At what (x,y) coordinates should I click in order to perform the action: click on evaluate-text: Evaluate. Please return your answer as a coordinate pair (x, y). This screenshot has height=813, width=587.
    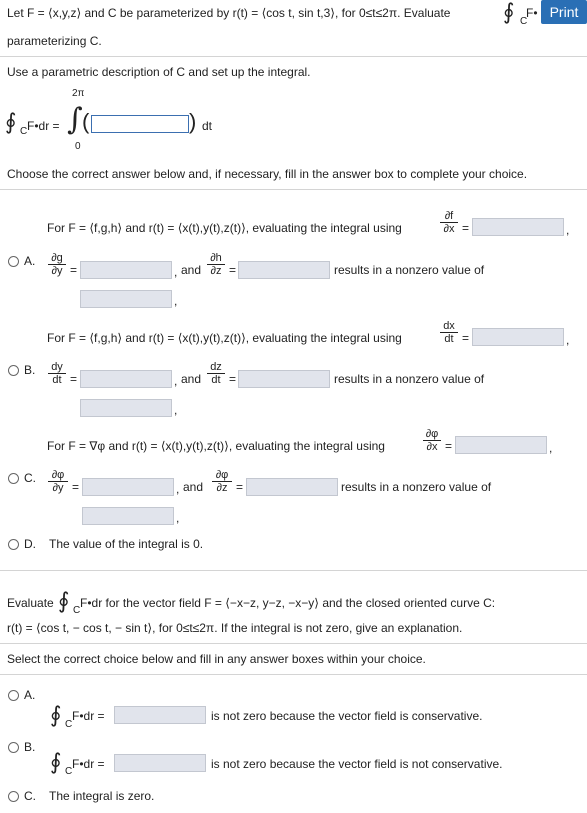
    Looking at the image, I should click on (30, 603).